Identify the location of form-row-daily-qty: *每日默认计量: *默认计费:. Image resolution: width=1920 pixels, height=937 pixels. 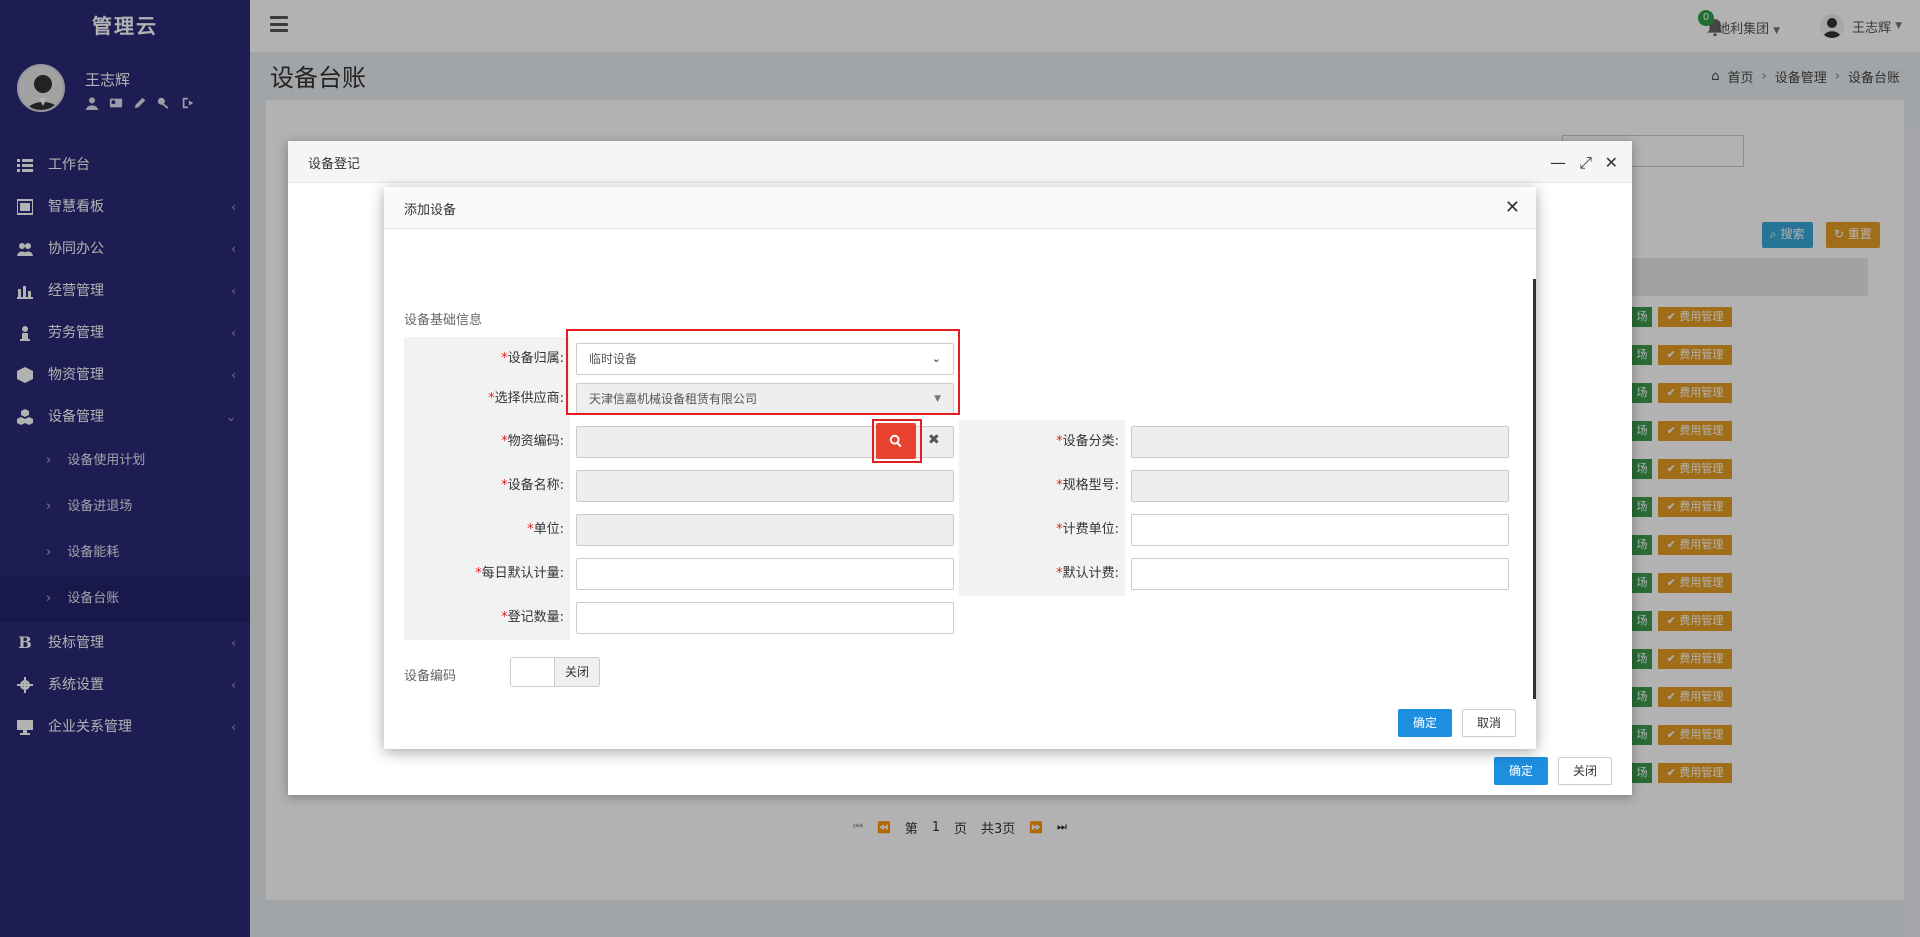
(959, 574).